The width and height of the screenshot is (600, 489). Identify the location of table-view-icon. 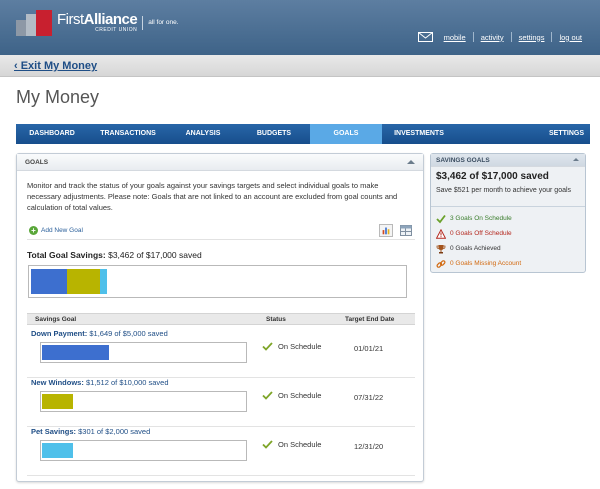
(406, 230).